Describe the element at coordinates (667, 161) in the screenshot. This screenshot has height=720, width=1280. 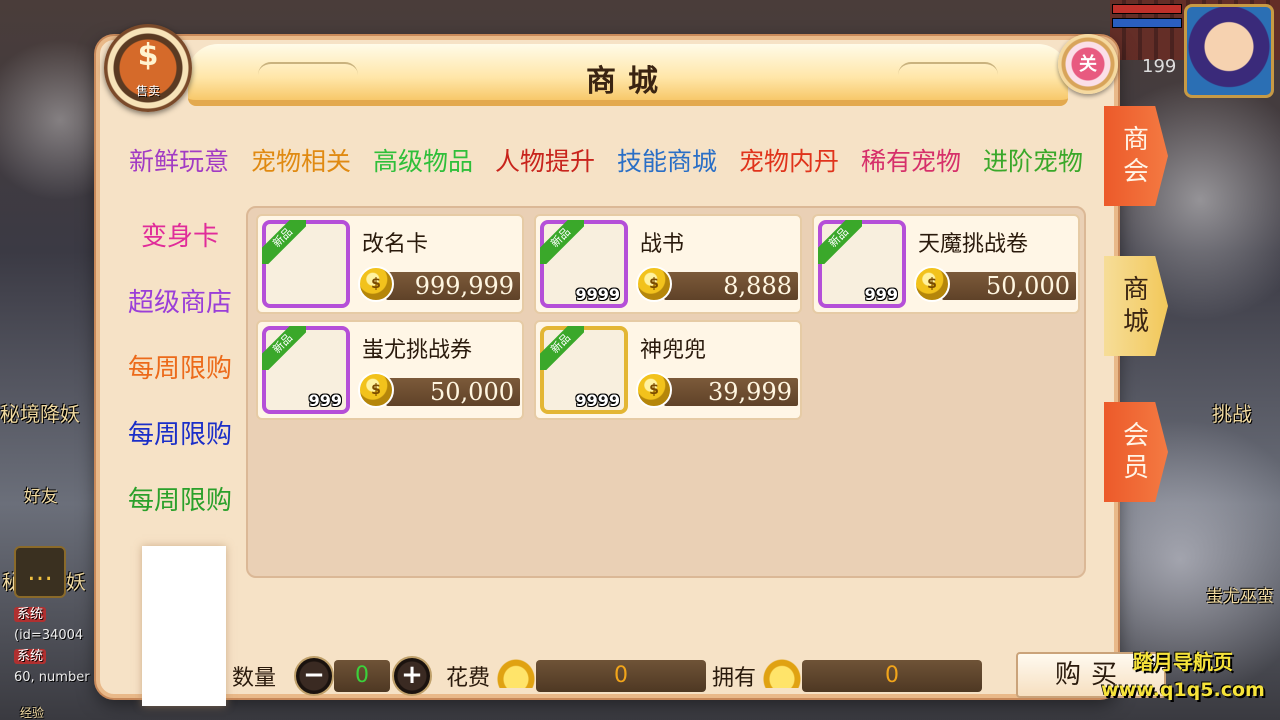
I see `tab-category-4: 技能商城` at that location.